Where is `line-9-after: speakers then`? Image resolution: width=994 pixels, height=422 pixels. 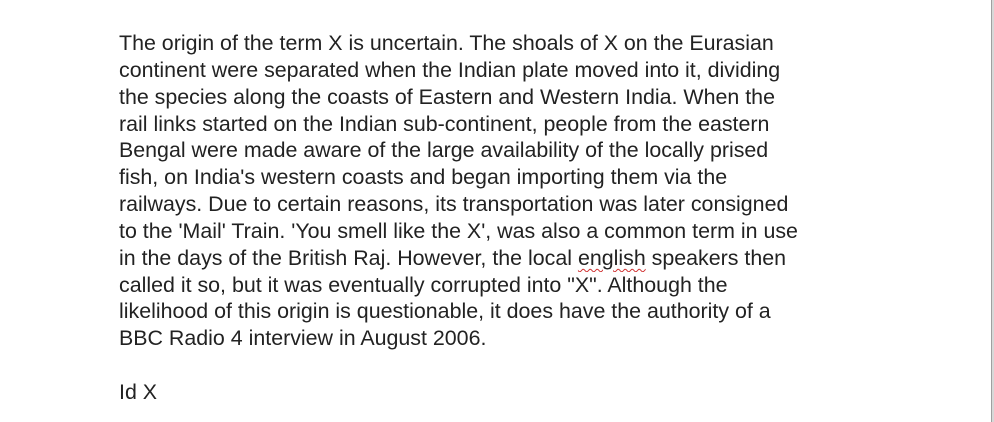
line-9-after: speakers then is located at coordinates (716, 257).